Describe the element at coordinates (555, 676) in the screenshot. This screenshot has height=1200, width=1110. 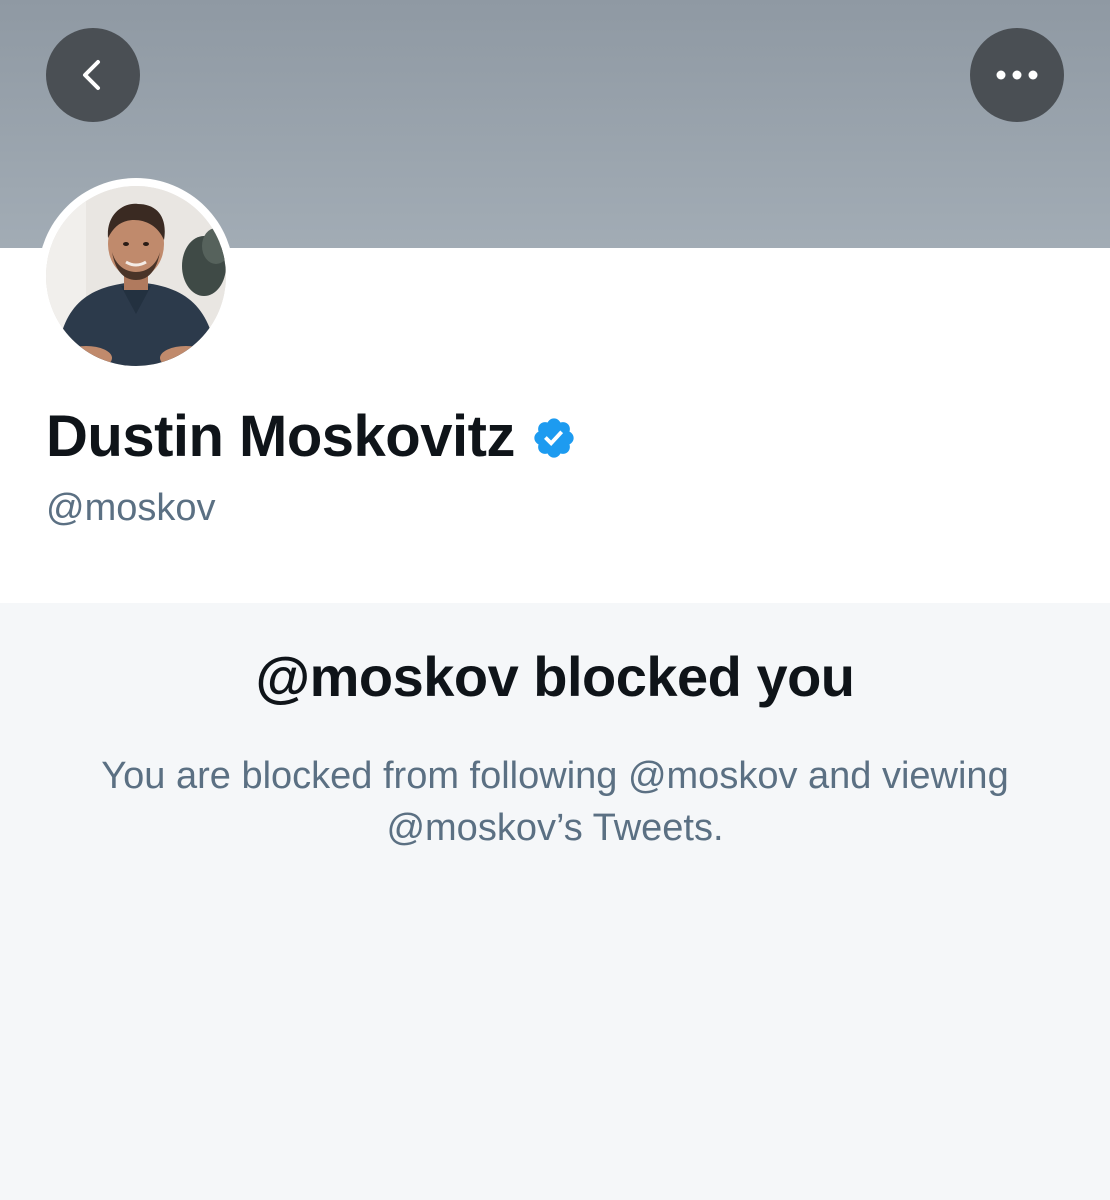
I see `blocked-title: @moskov blocked you` at that location.